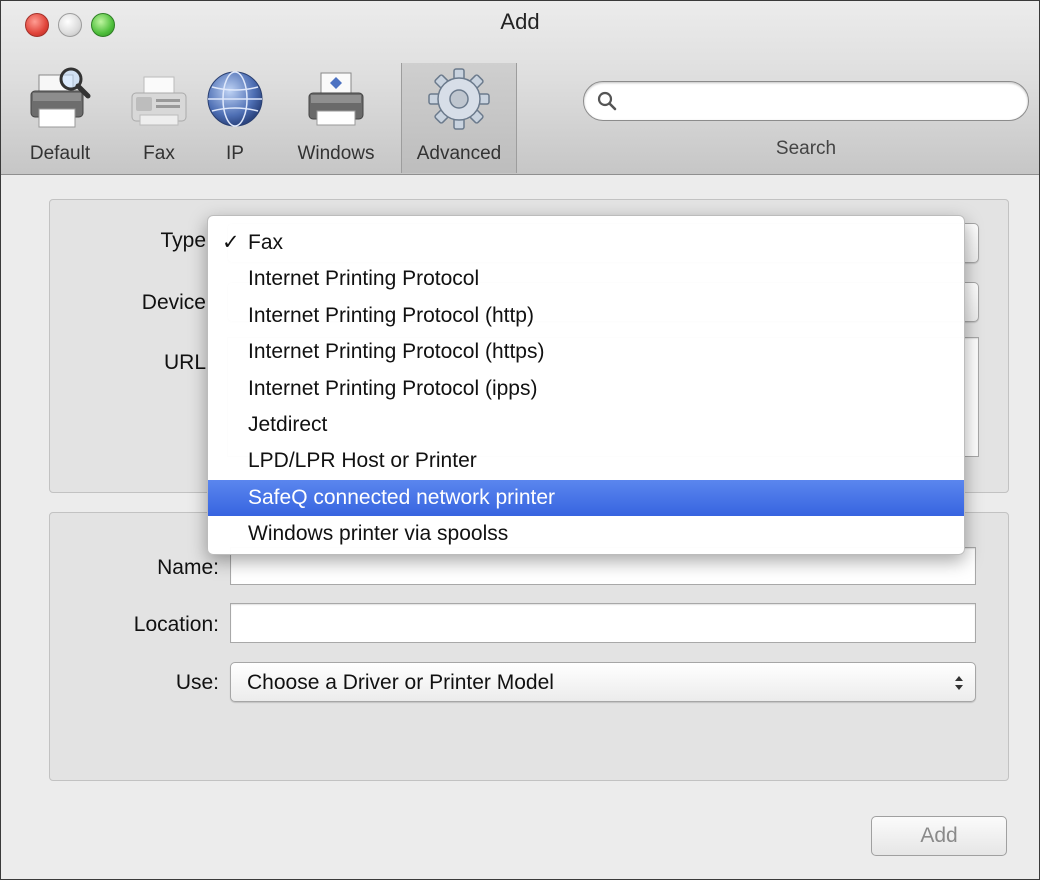  Describe the element at coordinates (586, 243) in the screenshot. I see `menu-item-fax: ✓ Fax` at that location.